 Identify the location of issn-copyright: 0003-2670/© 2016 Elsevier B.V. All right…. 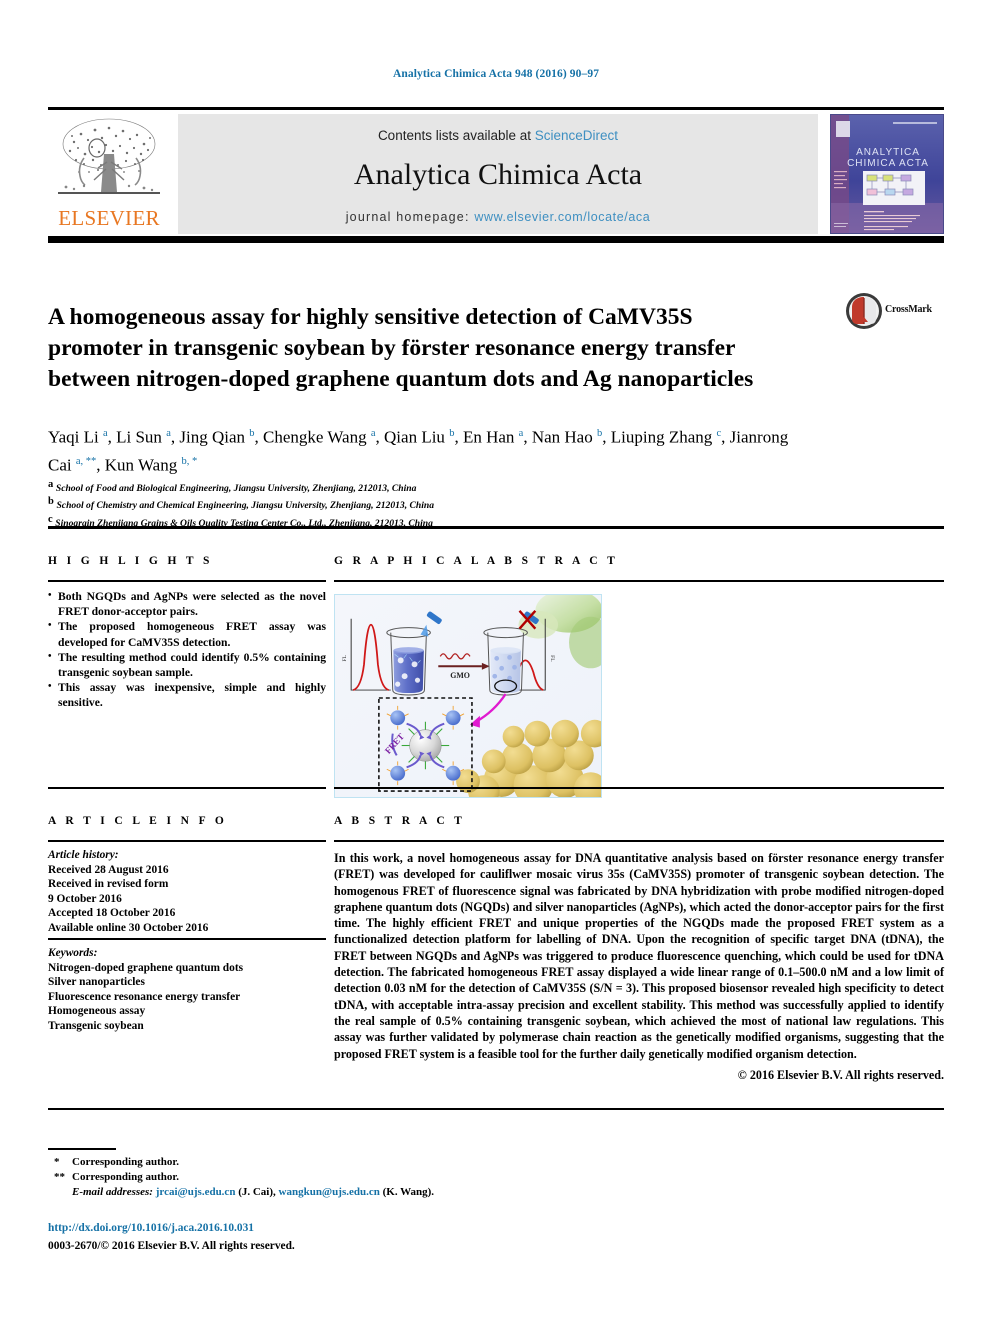
(171, 1246).